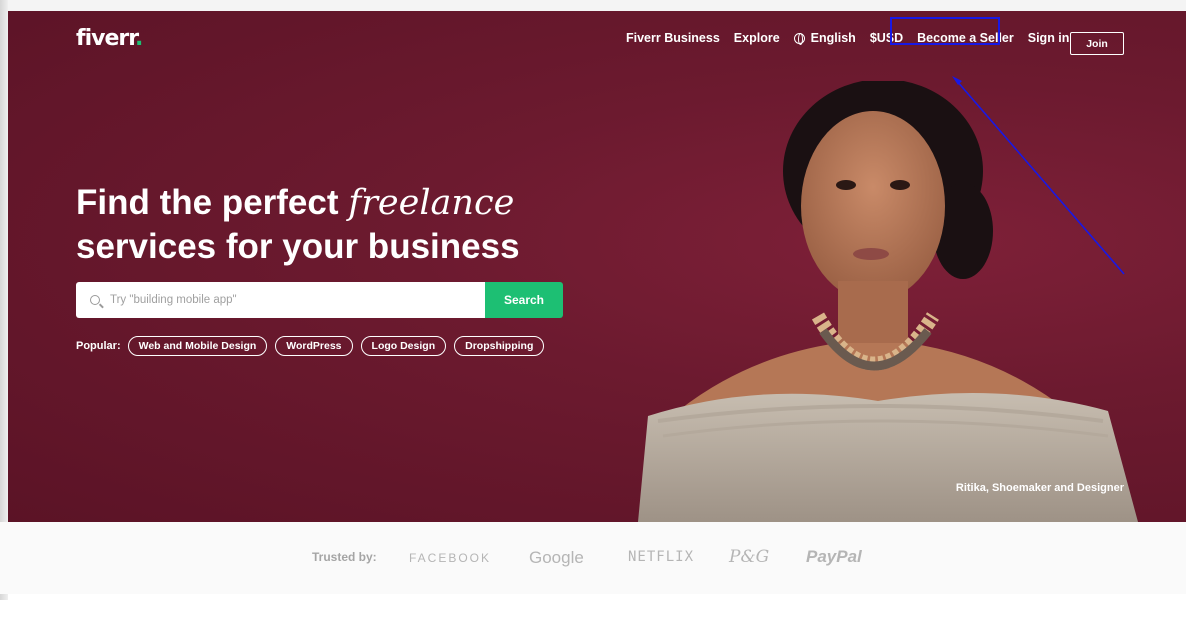 This screenshot has height=622, width=1186. I want to click on language-label: English, so click(833, 38).